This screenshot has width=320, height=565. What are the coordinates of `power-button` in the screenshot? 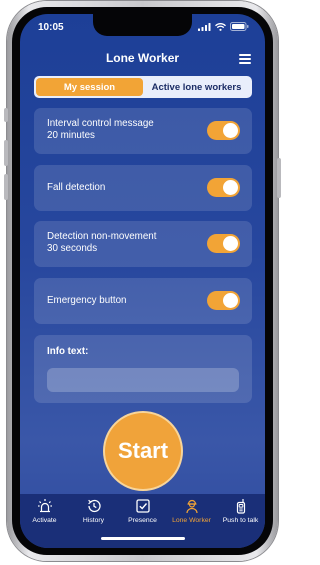 It's located at (279, 178).